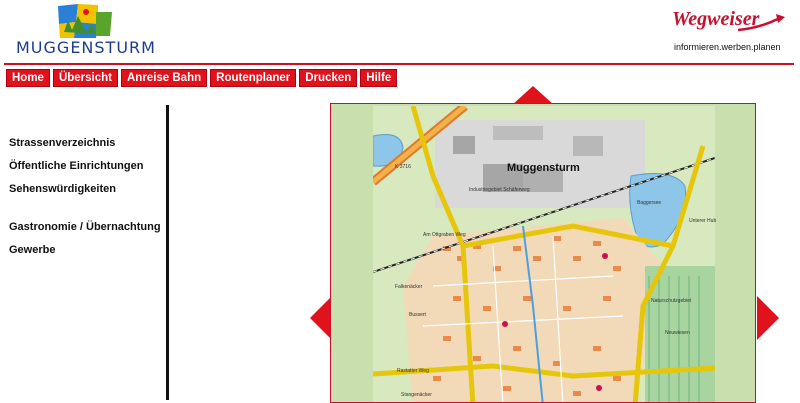  I want to click on arrow-left-icon, so click(321, 318).